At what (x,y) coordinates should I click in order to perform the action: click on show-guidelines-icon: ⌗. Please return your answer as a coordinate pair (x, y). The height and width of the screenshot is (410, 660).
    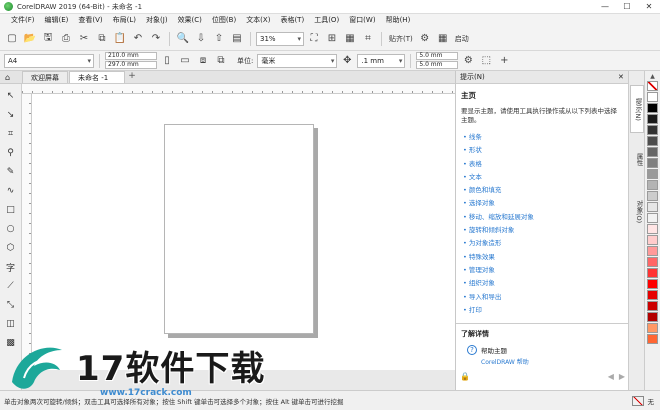
    Looking at the image, I should click on (368, 39).